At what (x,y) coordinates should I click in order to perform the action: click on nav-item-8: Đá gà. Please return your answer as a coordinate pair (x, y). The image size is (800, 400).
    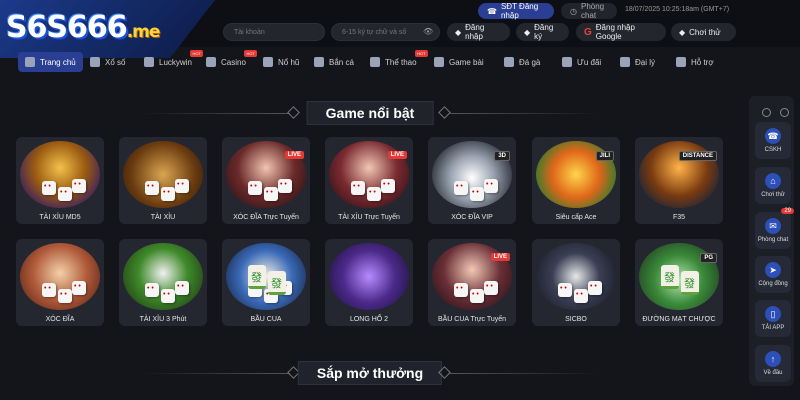
    Looking at the image, I should click on (522, 62).